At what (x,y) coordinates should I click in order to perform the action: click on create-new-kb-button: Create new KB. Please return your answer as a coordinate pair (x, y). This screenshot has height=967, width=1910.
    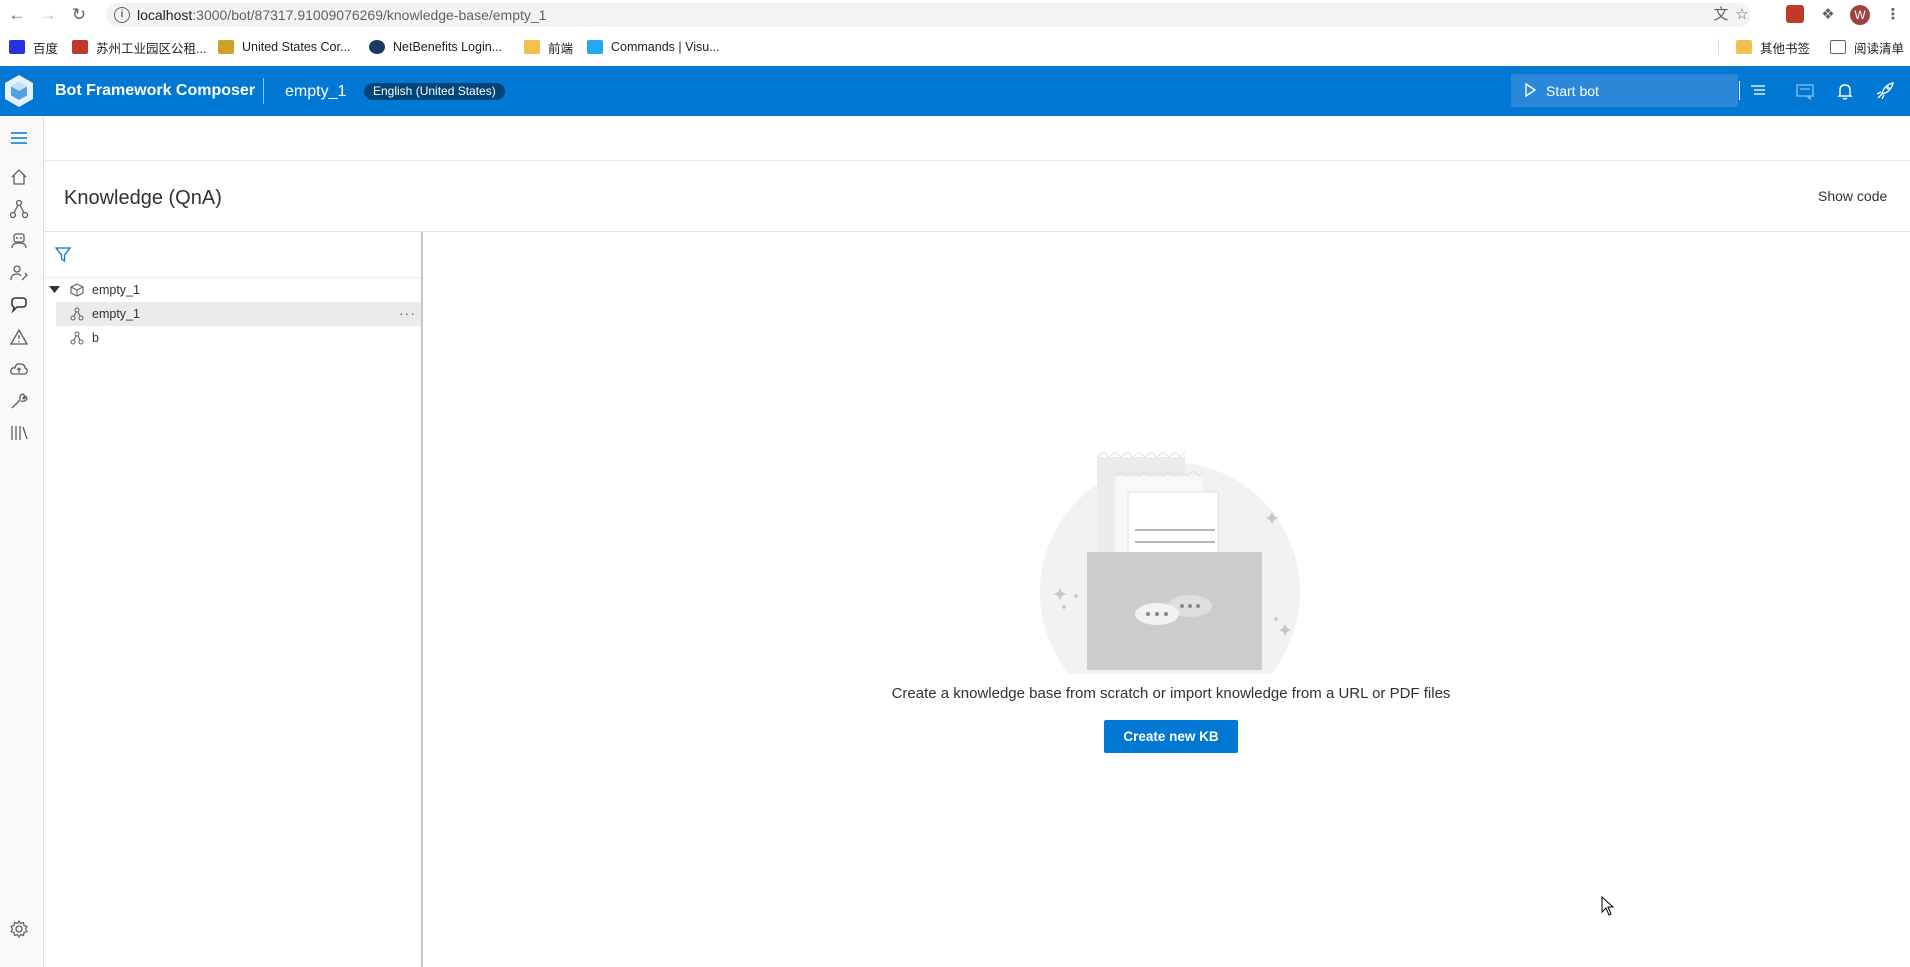
    Looking at the image, I should click on (1171, 736).